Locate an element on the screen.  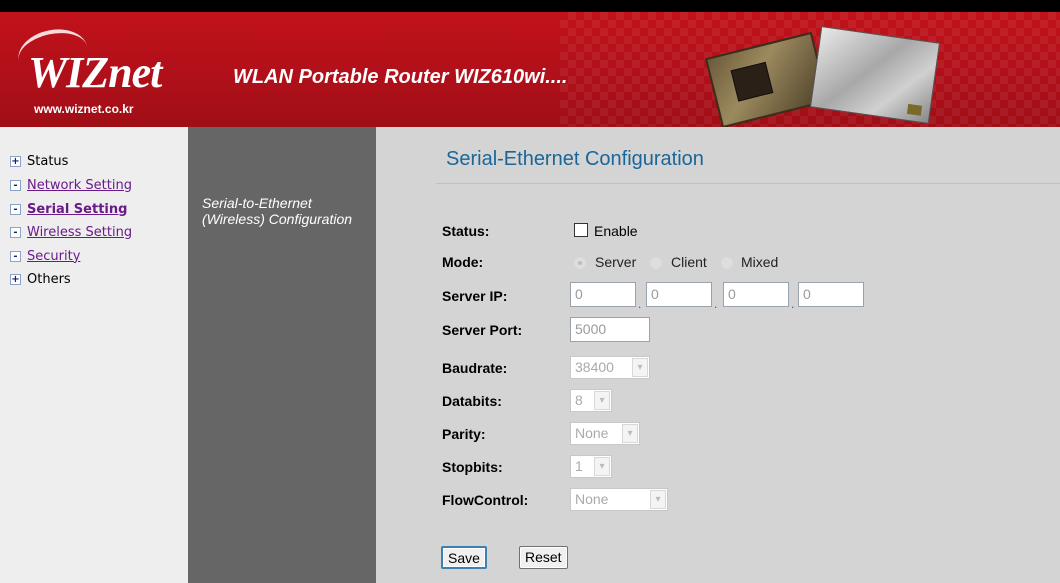
server-ip-octet-4: 0 is located at coordinates (831, 294).